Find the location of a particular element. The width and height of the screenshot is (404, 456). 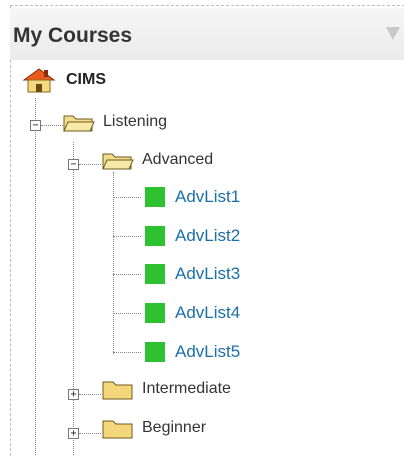

tree-node-intermediate: Intermediate is located at coordinates (166, 389).